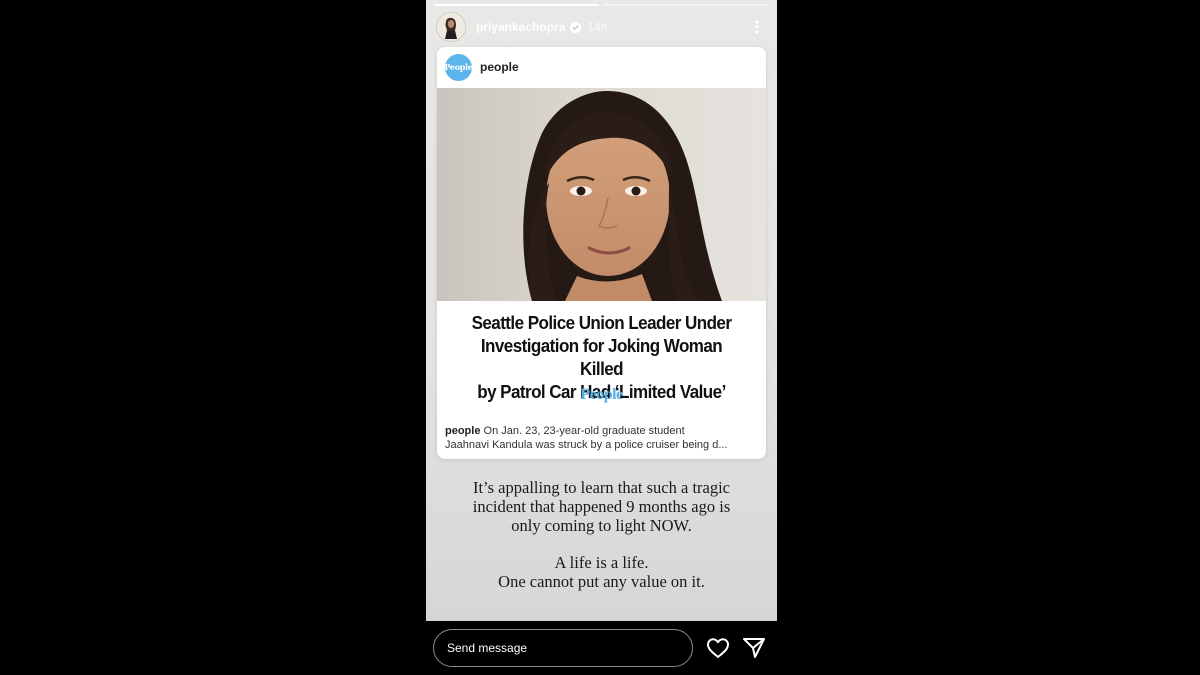 The width and height of the screenshot is (1200, 675). Describe the element at coordinates (597, 27) in the screenshot. I see `story-timestamp: 14h` at that location.